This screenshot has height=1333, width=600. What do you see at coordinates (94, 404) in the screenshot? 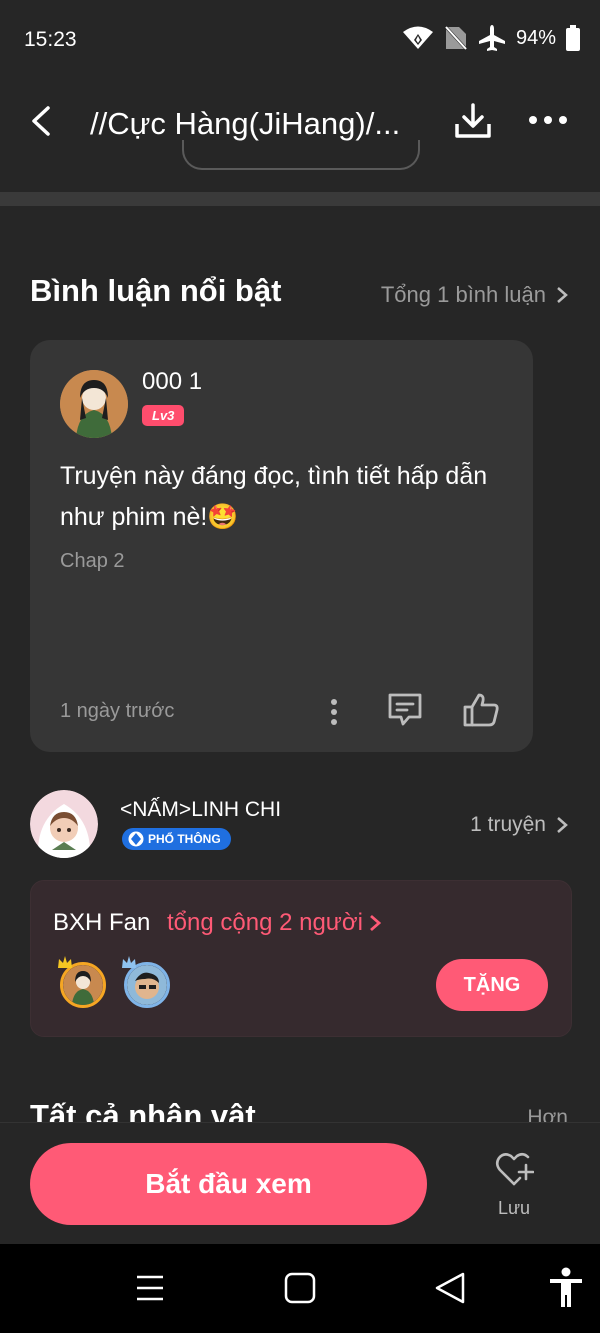
I see `commenter-avatar` at bounding box center [94, 404].